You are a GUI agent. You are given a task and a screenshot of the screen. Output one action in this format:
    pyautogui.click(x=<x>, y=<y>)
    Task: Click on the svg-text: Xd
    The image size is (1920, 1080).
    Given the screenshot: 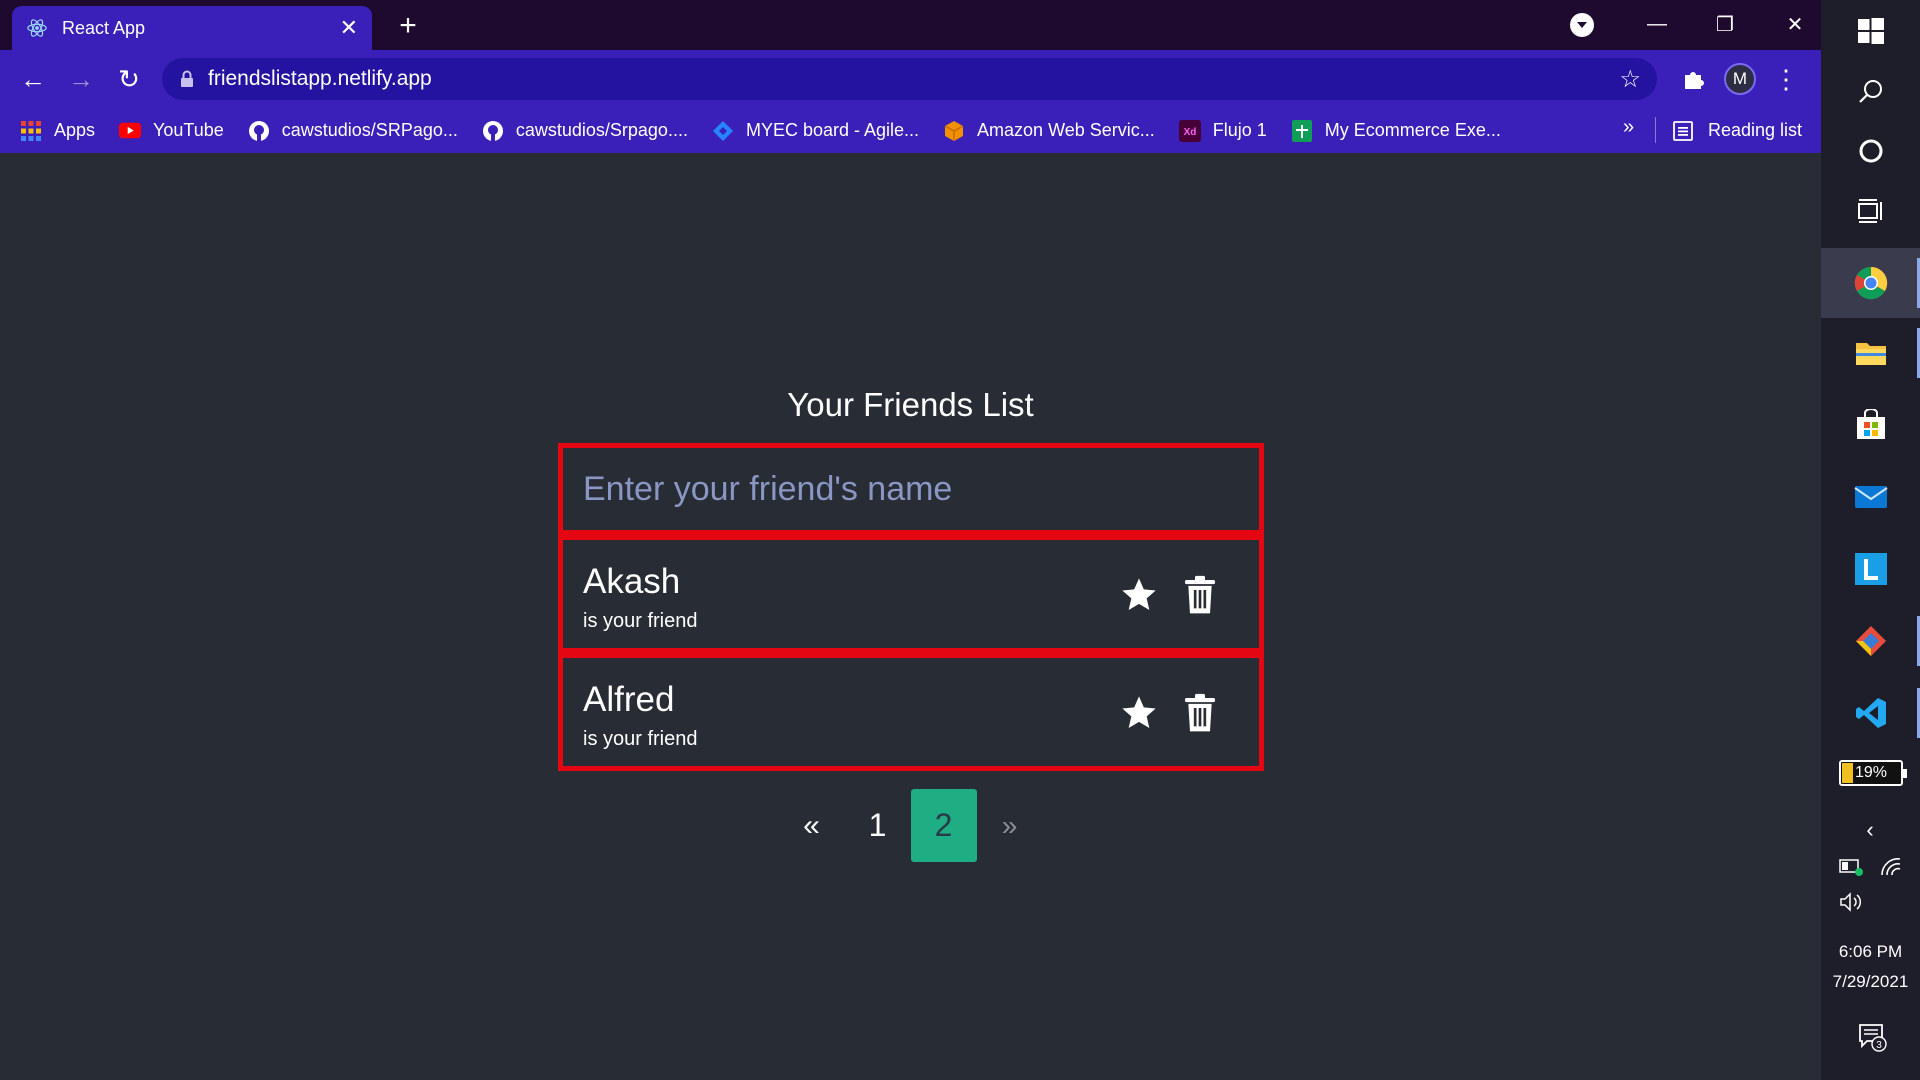 What is the action you would take?
    pyautogui.click(x=1189, y=132)
    